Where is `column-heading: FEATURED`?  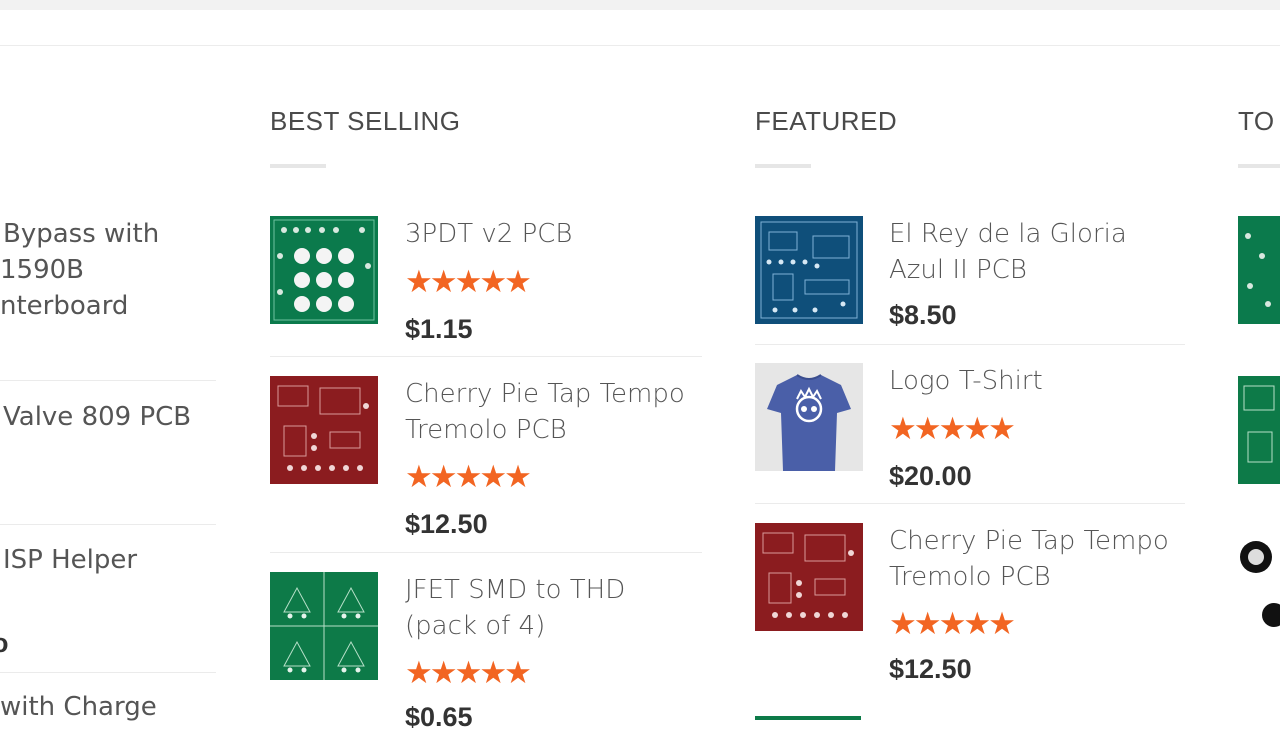 column-heading: FEATURED is located at coordinates (826, 121).